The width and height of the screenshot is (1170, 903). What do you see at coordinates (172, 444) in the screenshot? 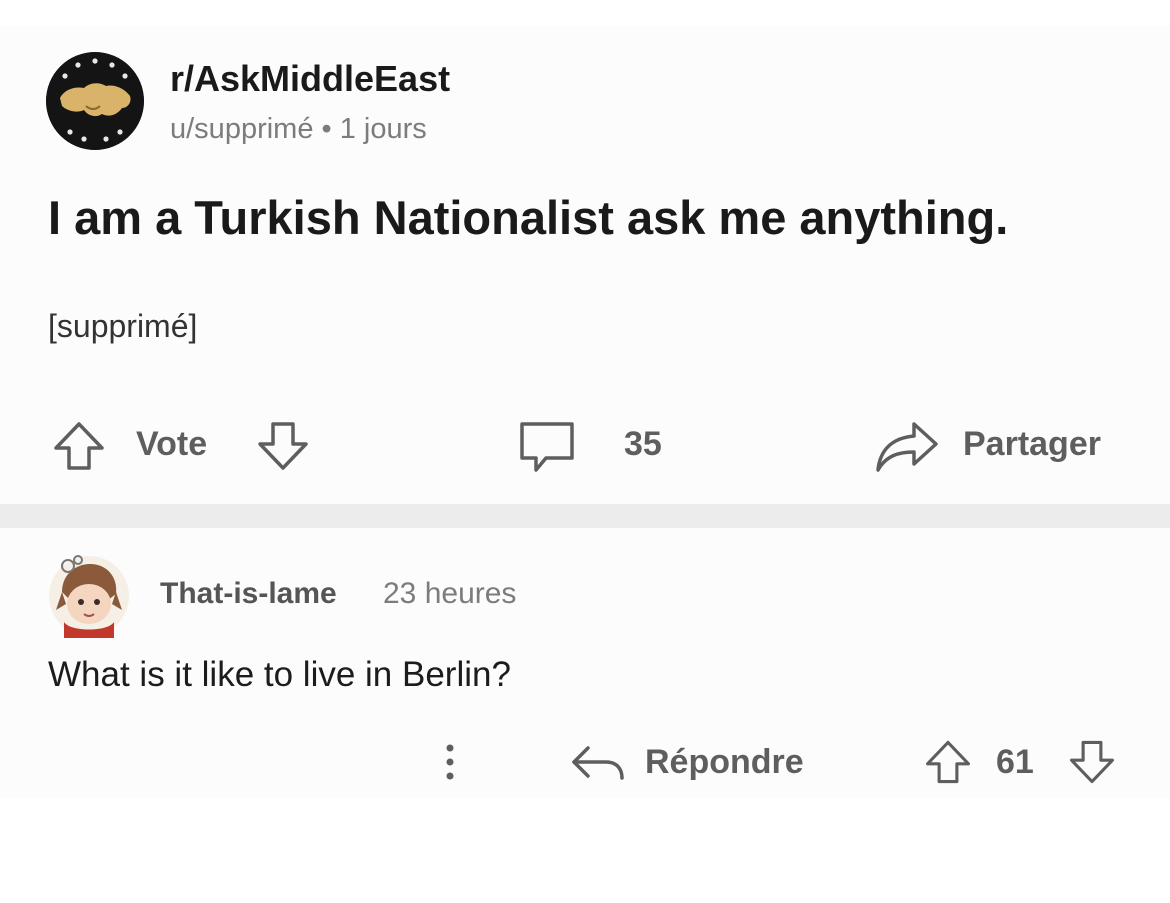
I see `vote-label: Vote` at bounding box center [172, 444].